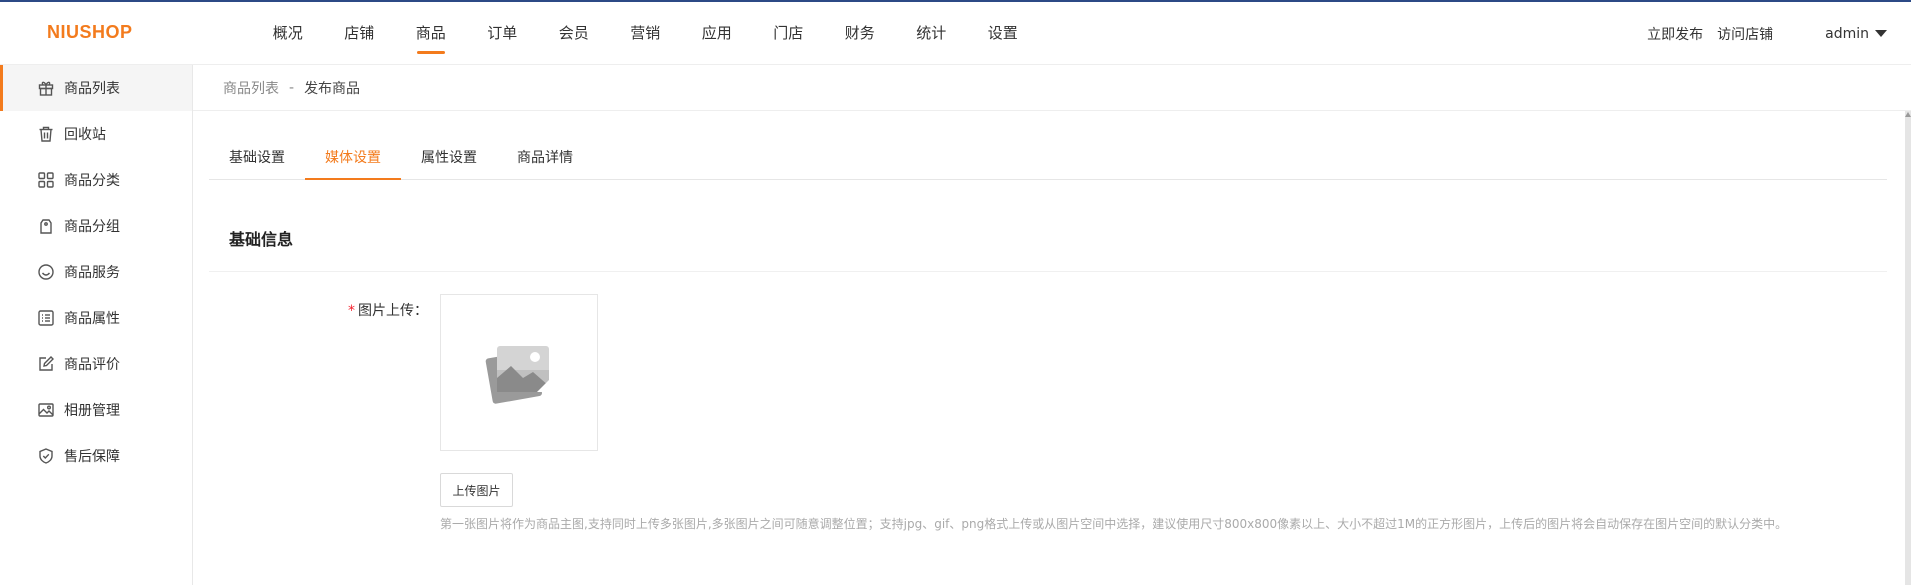 This screenshot has height=585, width=1911. What do you see at coordinates (46, 318) in the screenshot?
I see `list-icon` at bounding box center [46, 318].